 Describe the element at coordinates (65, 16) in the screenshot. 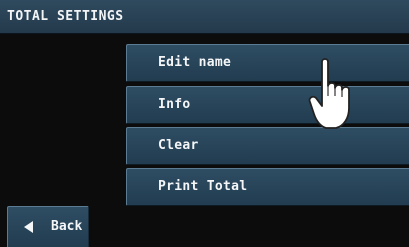

I see `page-title: TOTAL SETTINGS` at that location.